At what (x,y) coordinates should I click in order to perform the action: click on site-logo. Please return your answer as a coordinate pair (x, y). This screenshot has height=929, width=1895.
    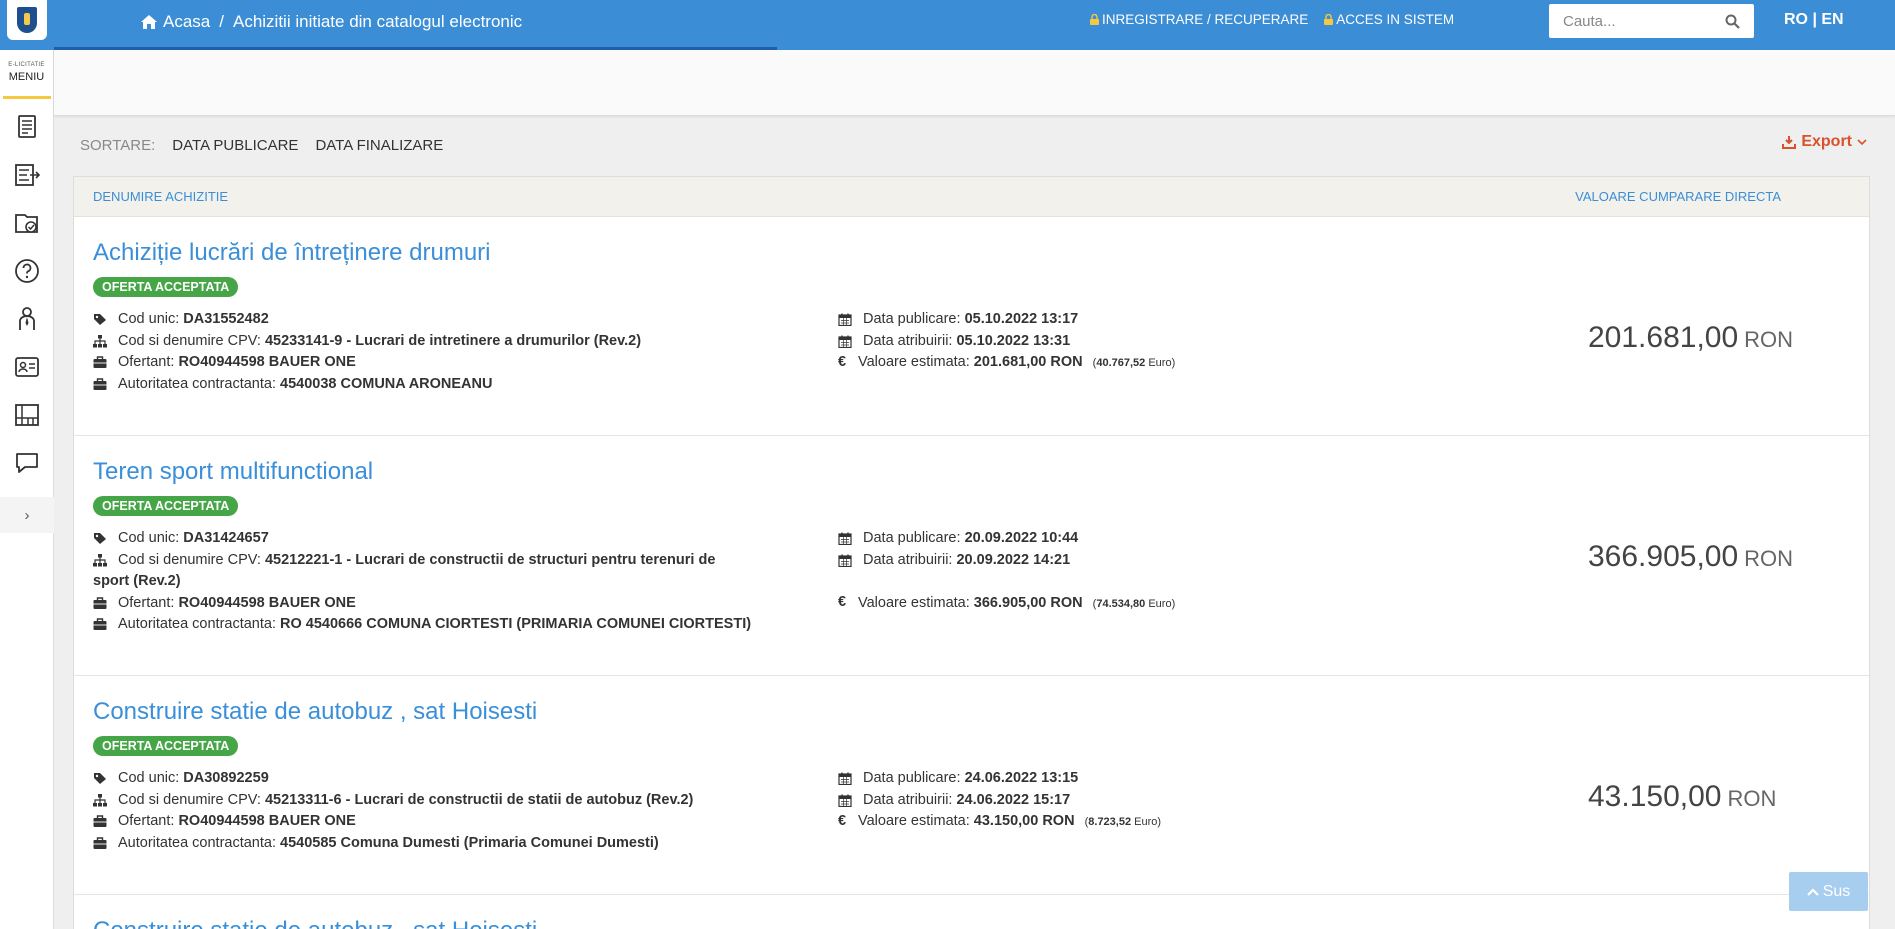
    Looking at the image, I should click on (27, 20).